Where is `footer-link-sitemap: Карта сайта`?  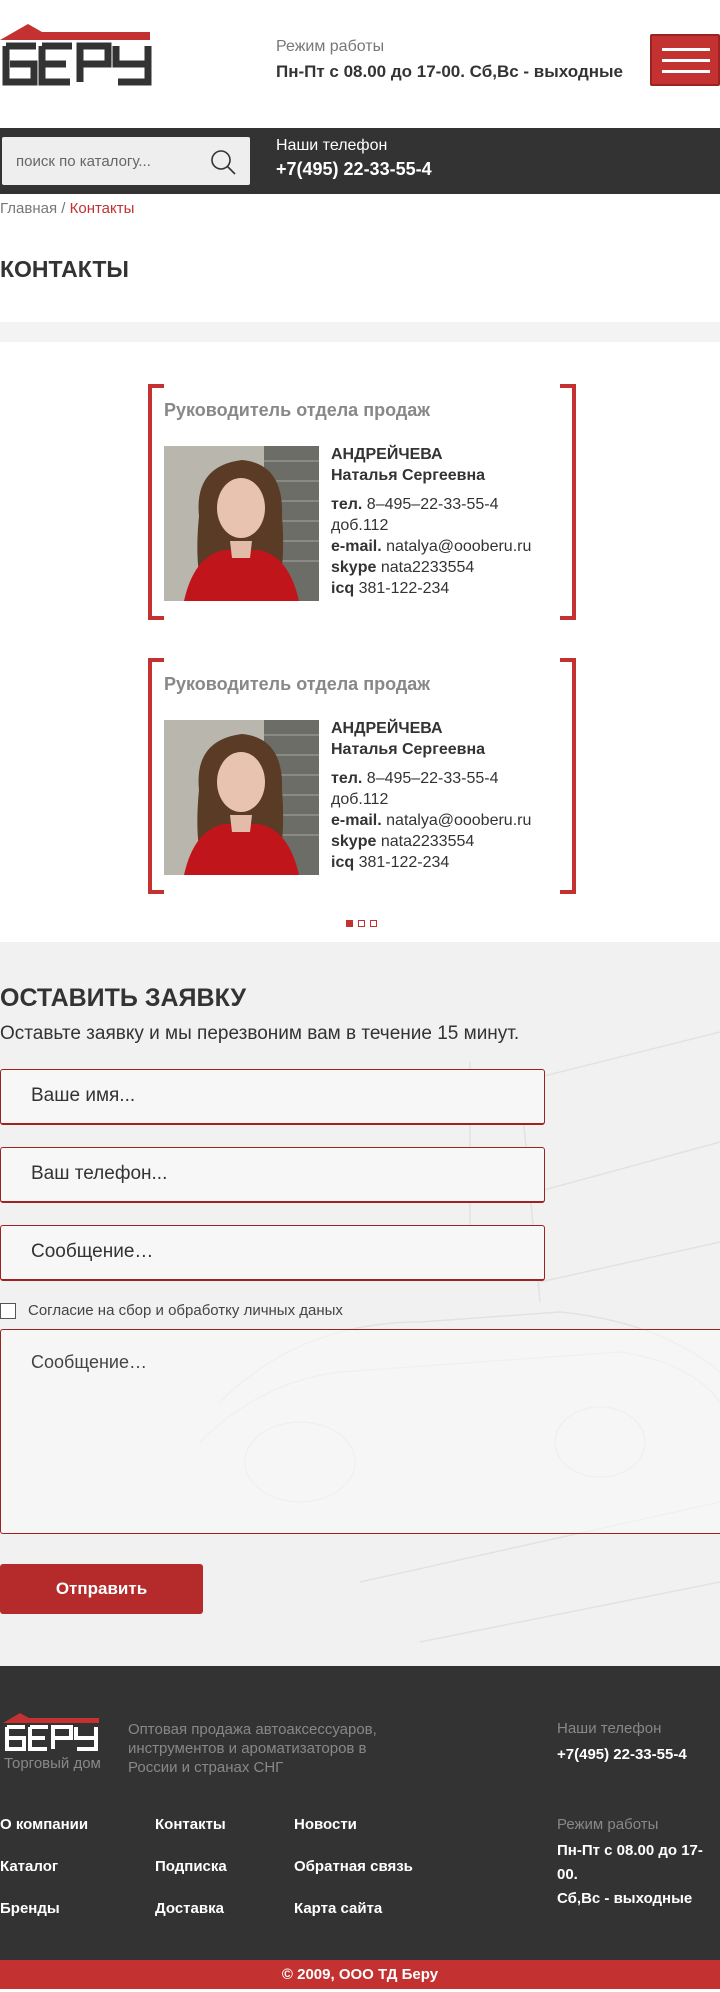 footer-link-sitemap: Карта сайта is located at coordinates (353, 1921).